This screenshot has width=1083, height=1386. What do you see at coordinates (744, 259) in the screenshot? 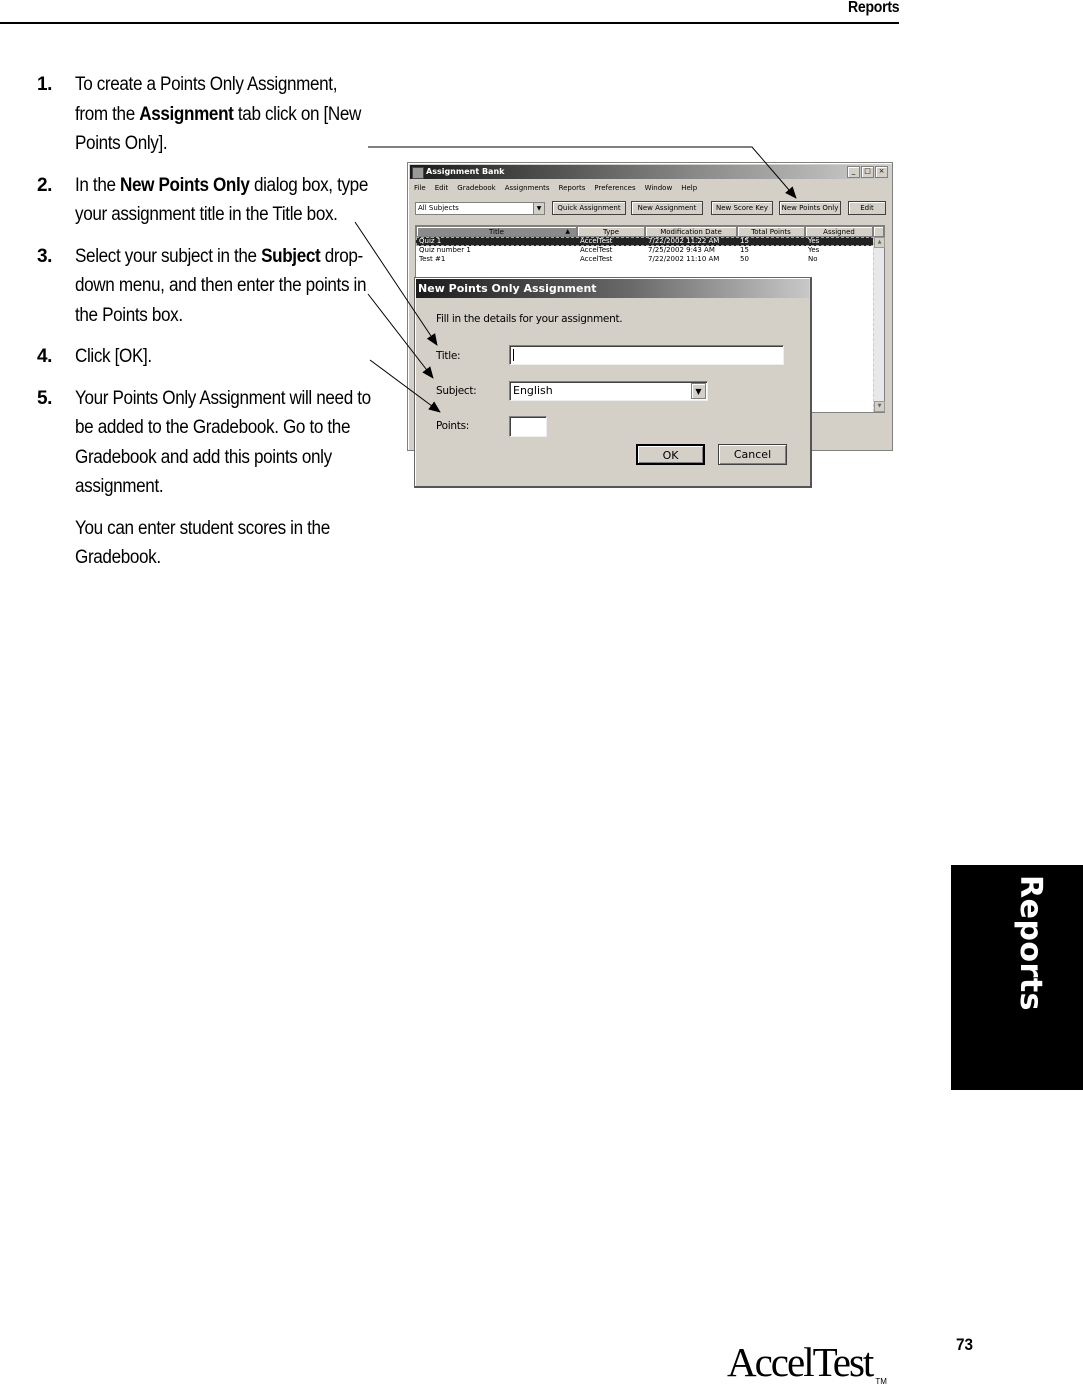
I see `cell-points: 50` at bounding box center [744, 259].